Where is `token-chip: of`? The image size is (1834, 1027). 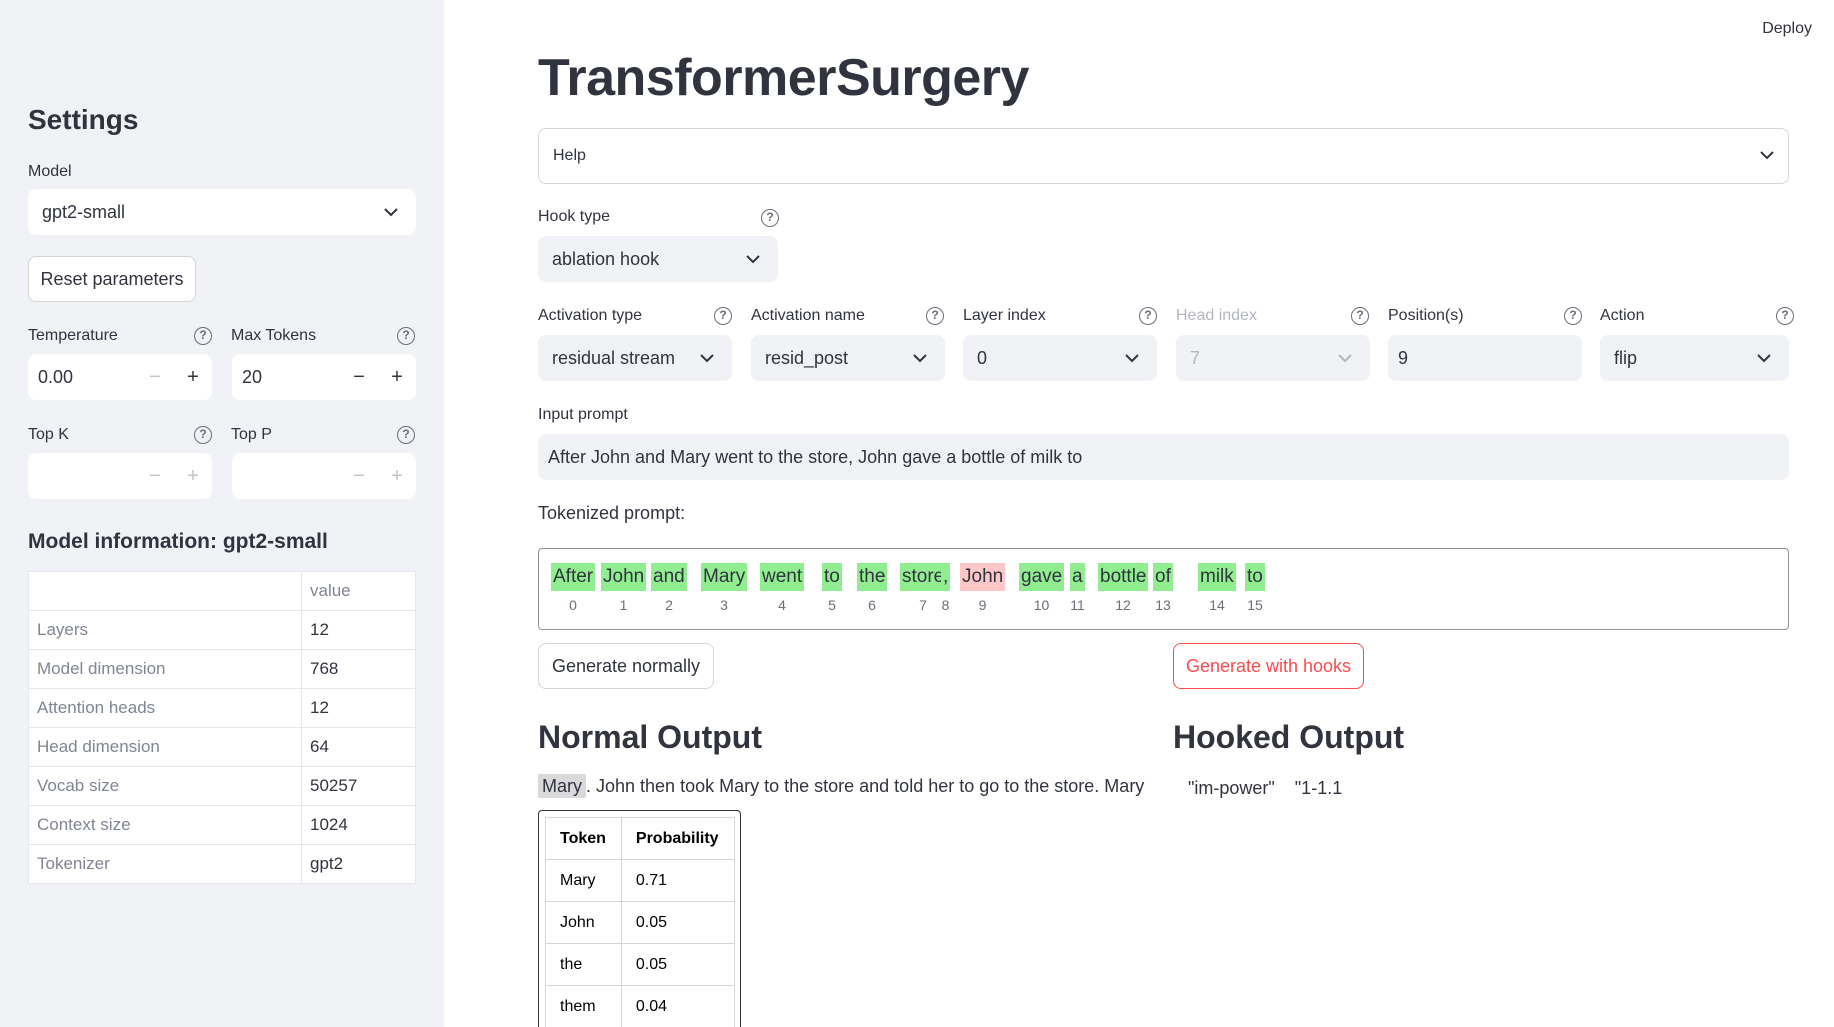 token-chip: of is located at coordinates (1163, 577).